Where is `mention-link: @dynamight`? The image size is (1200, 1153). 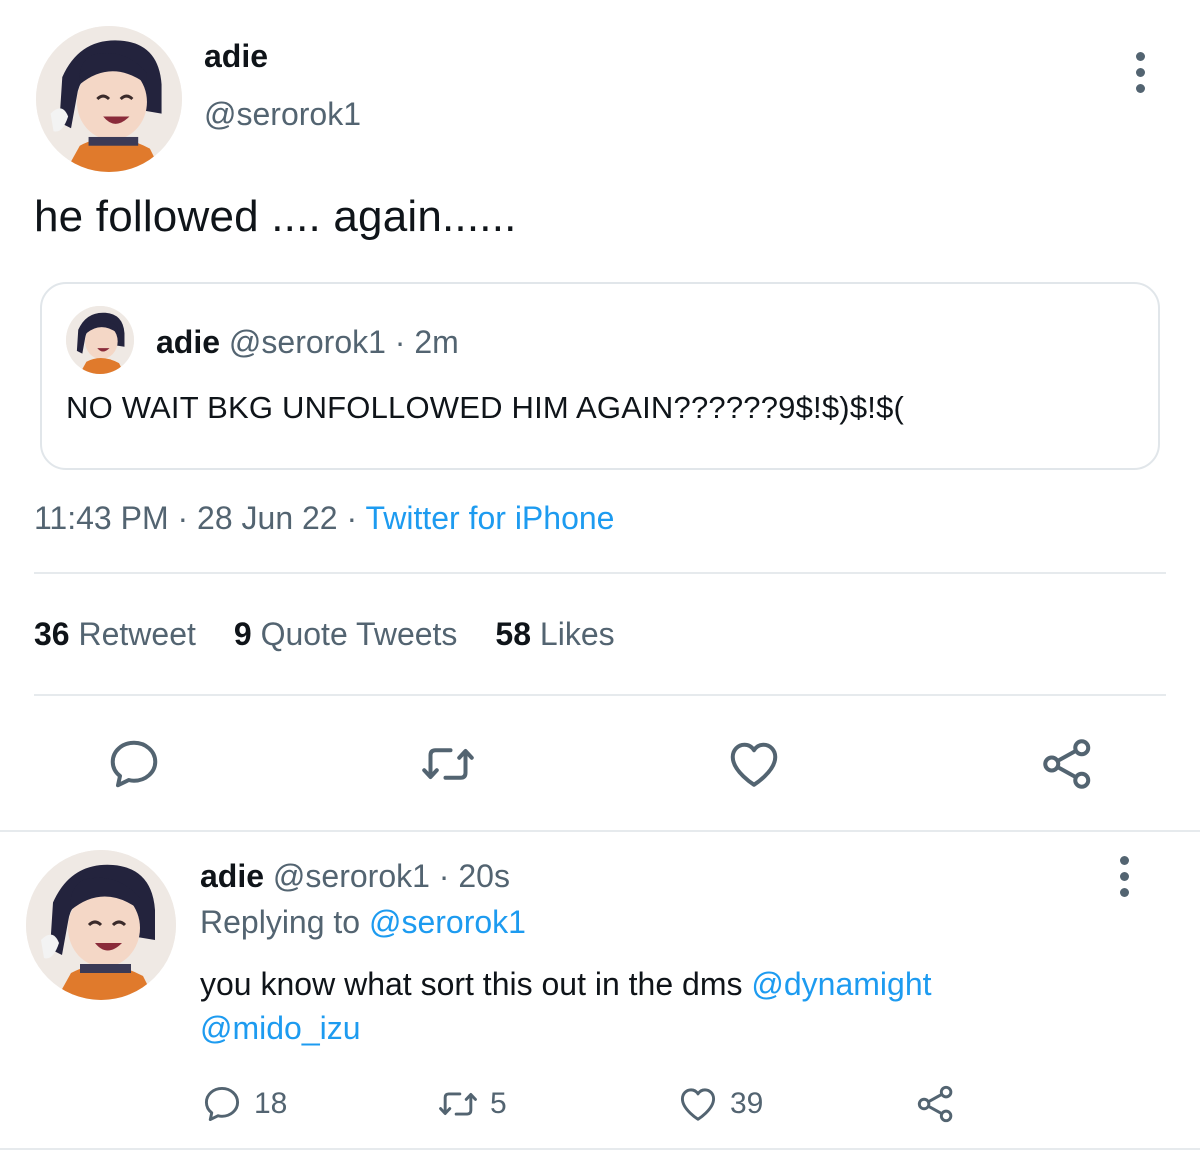
mention-link: @dynamight is located at coordinates (841, 984).